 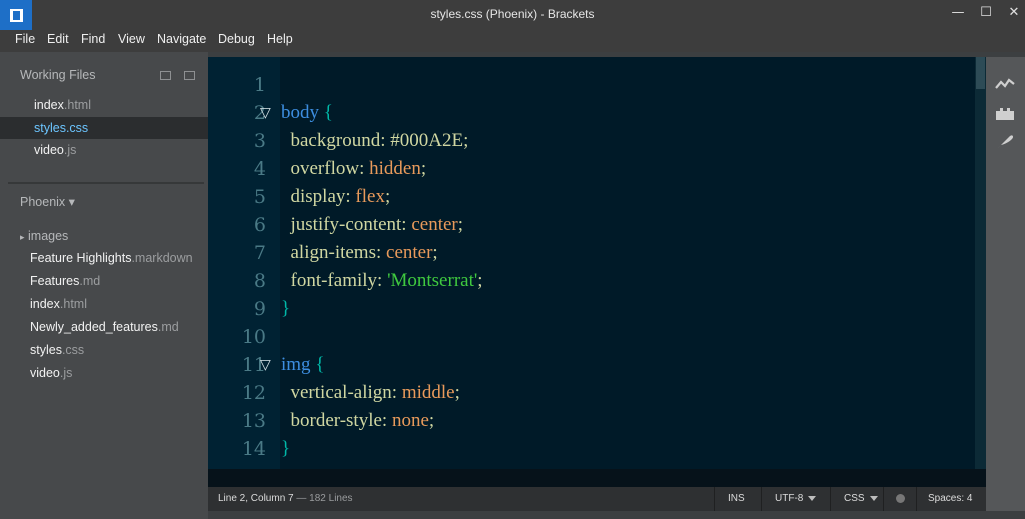 What do you see at coordinates (259, 253) in the screenshot?
I see `line-number: 7` at bounding box center [259, 253].